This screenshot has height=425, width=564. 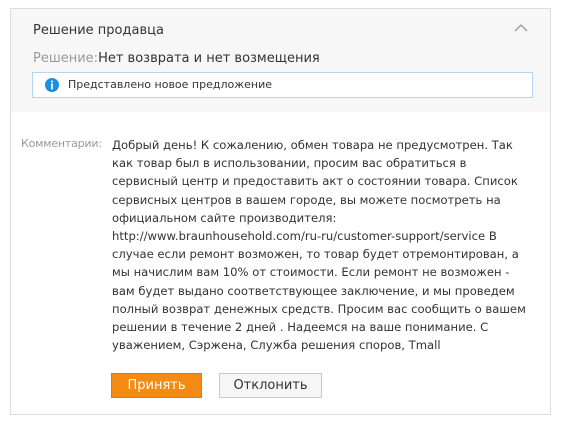 I want to click on comment-label: Комментарии:, so click(x=61, y=143).